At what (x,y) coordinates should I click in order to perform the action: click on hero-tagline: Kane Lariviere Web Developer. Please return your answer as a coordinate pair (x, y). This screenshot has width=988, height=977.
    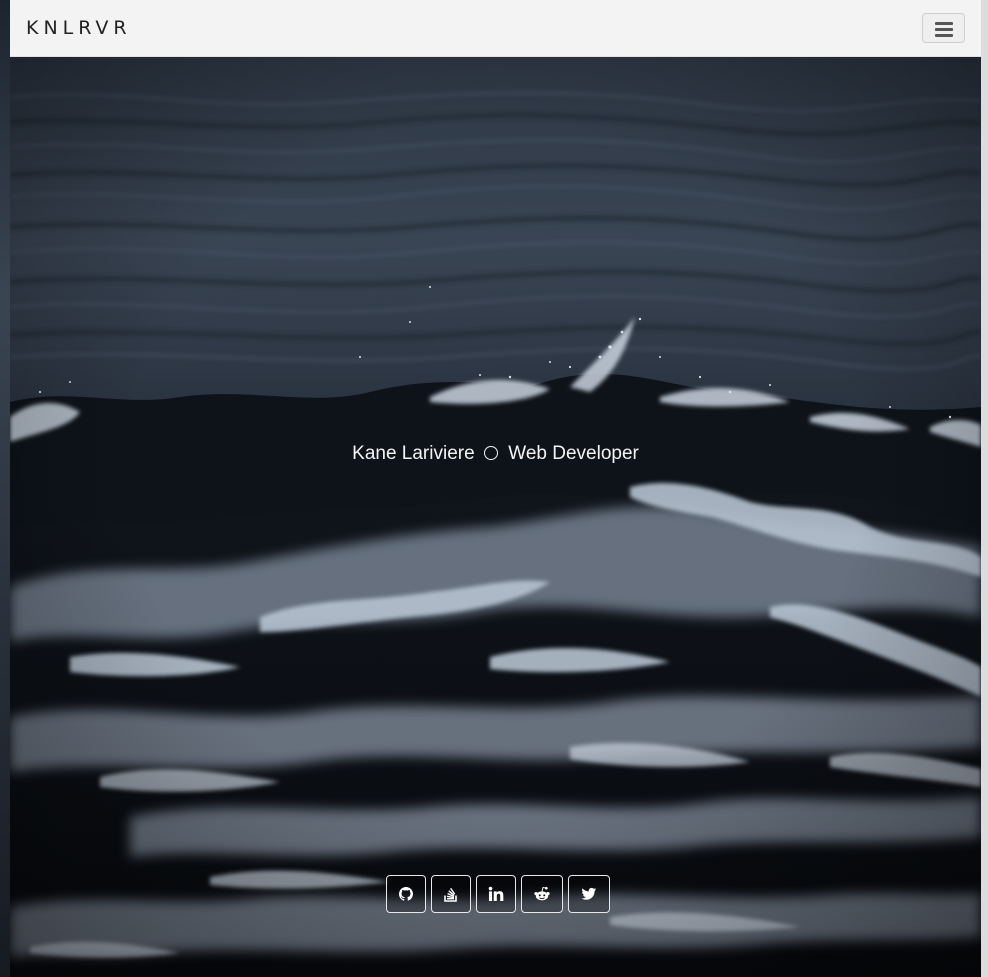
    Looking at the image, I should click on (495, 454).